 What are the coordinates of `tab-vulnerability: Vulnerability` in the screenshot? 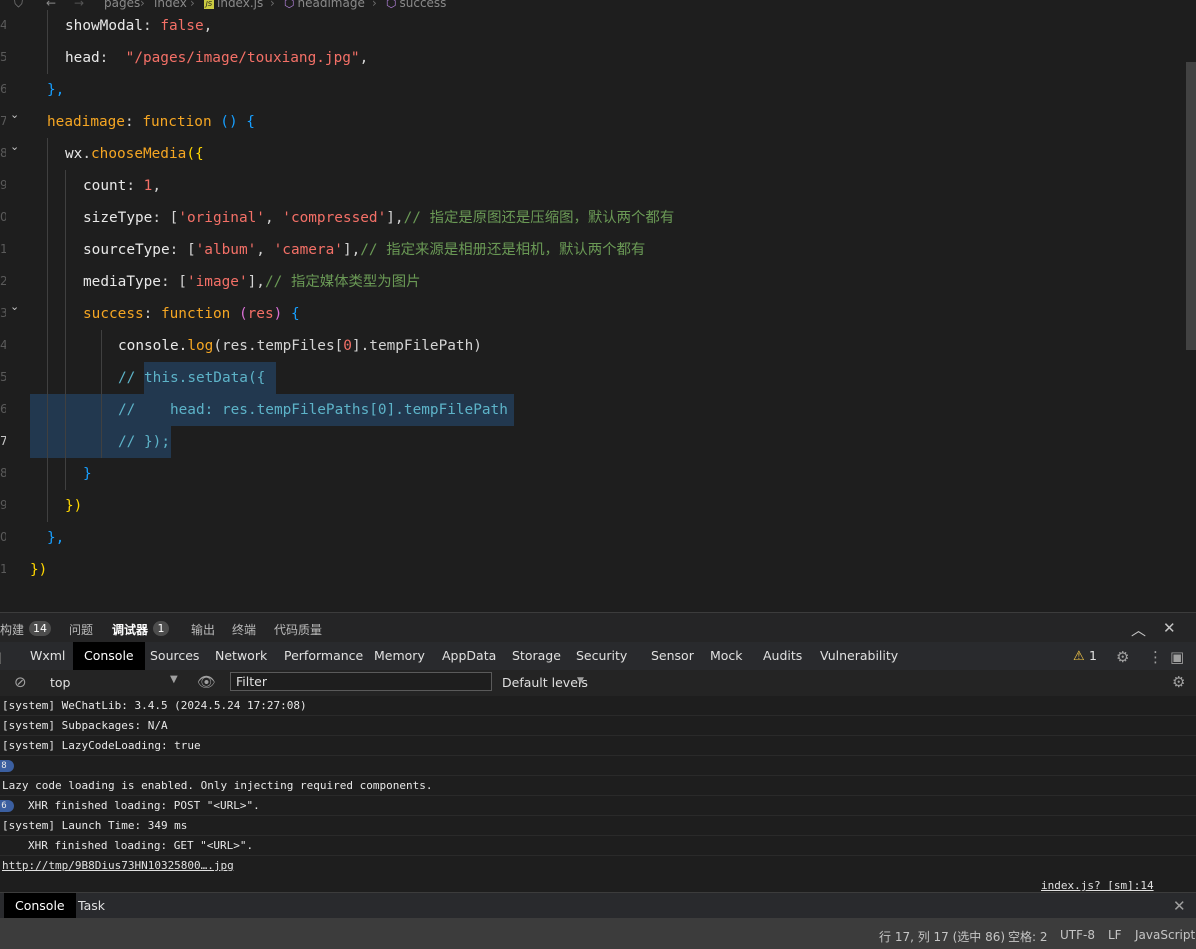 It's located at (859, 656).